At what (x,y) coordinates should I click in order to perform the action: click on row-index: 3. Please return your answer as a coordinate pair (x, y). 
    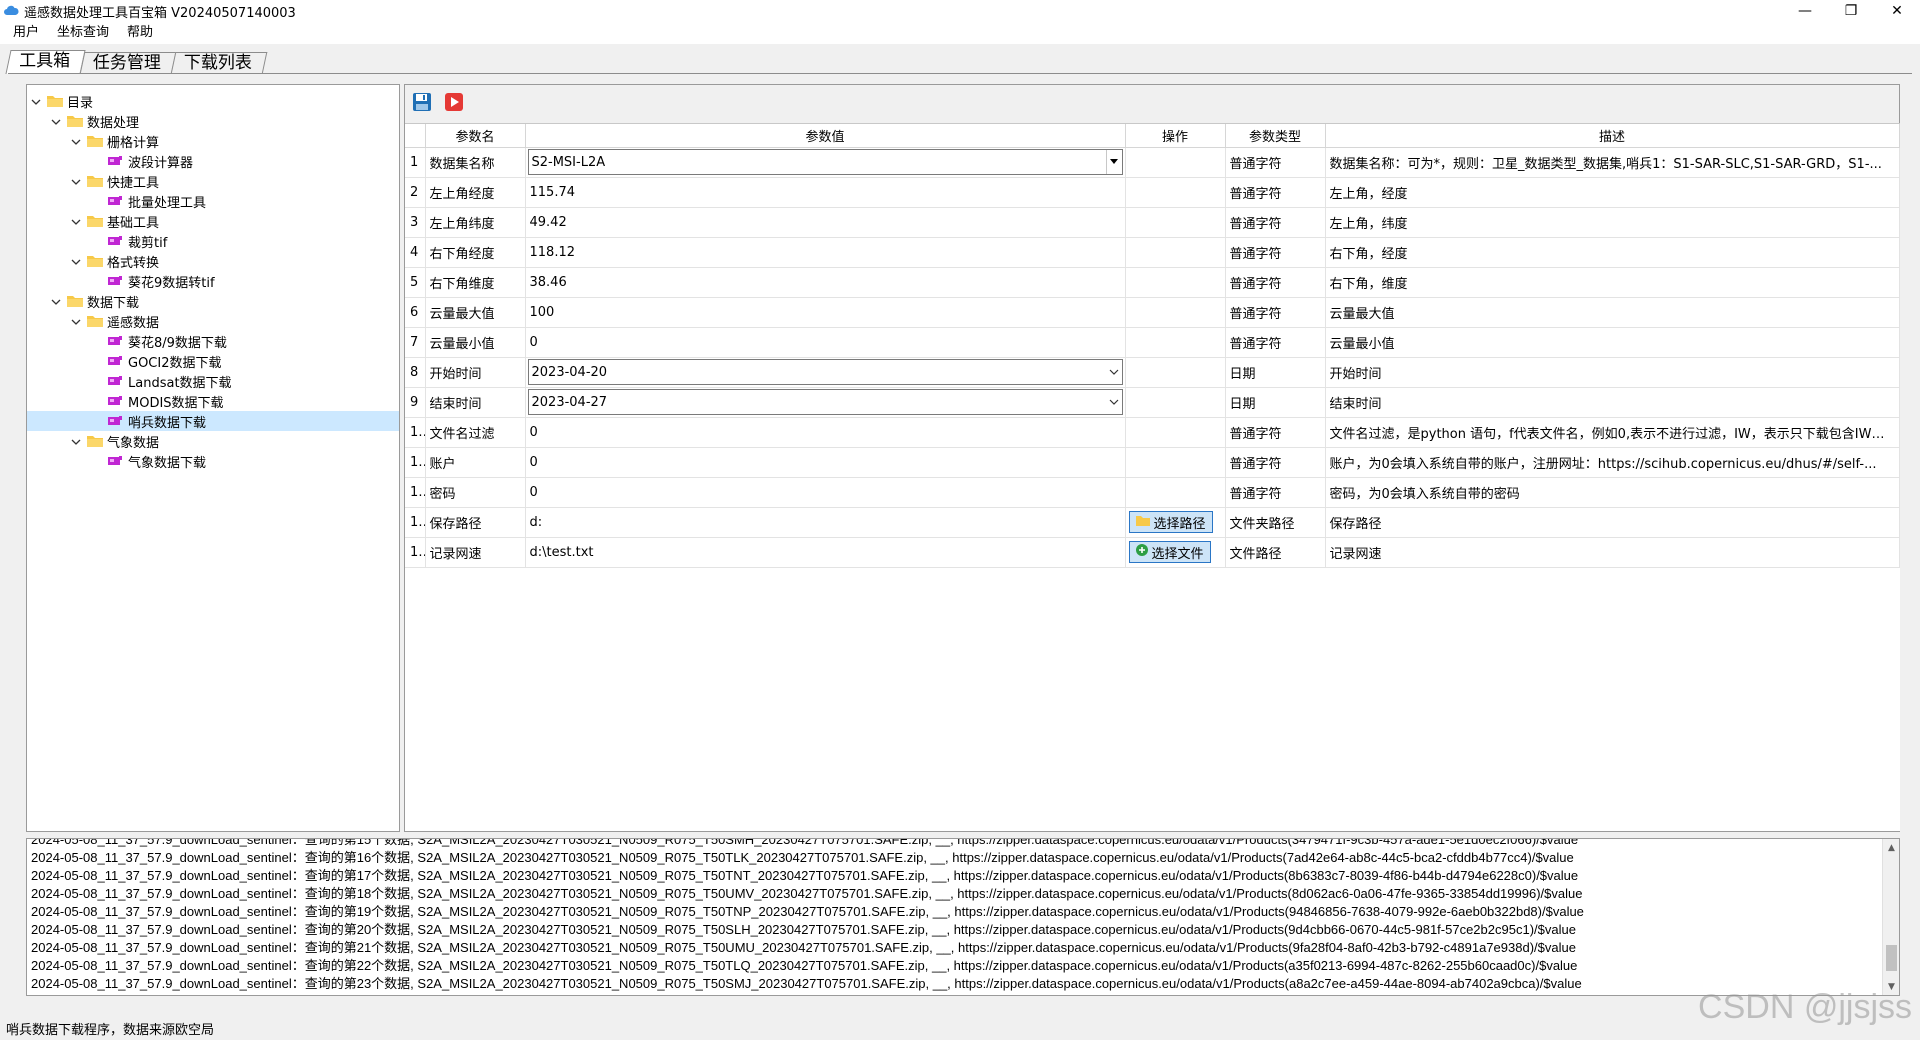
    Looking at the image, I should click on (415, 222).